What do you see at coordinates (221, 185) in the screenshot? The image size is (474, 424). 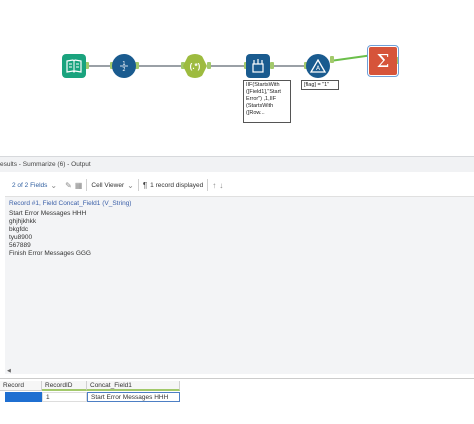 I see `arrow-down-icon: ↓` at bounding box center [221, 185].